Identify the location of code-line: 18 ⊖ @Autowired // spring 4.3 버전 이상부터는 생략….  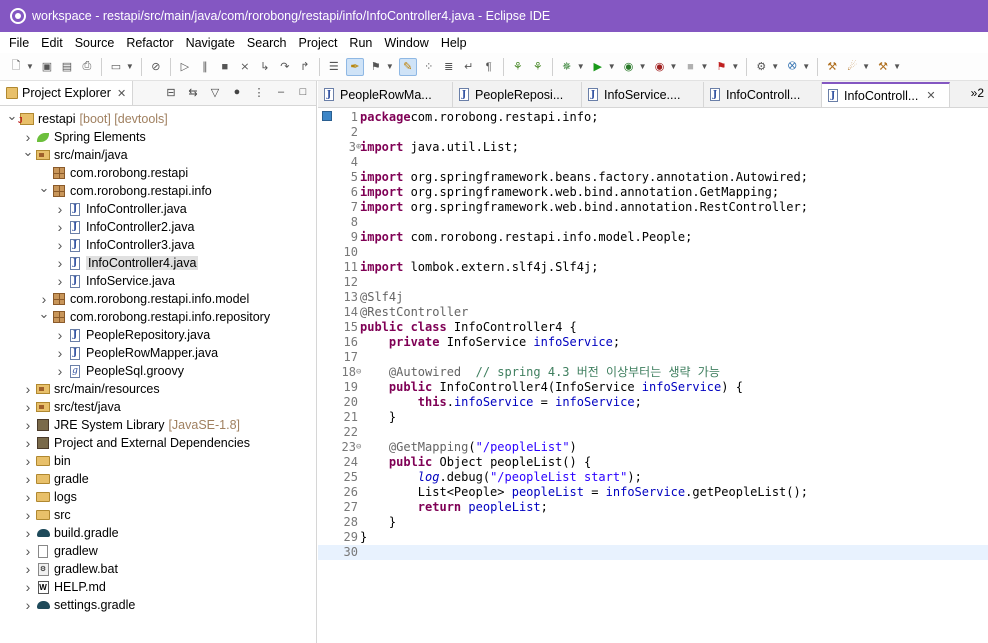
(653, 372).